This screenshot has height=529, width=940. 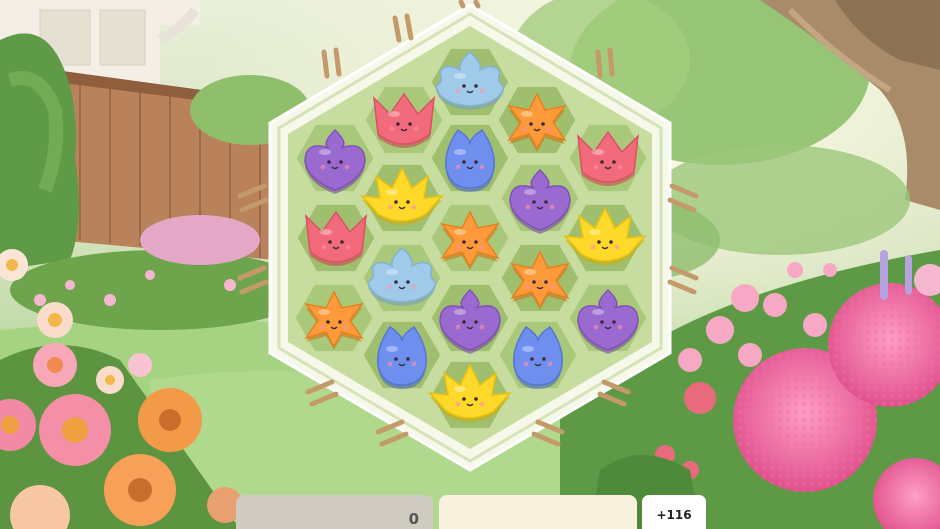 What do you see at coordinates (334, 512) in the screenshot?
I see `water-counter-panel: 0` at bounding box center [334, 512].